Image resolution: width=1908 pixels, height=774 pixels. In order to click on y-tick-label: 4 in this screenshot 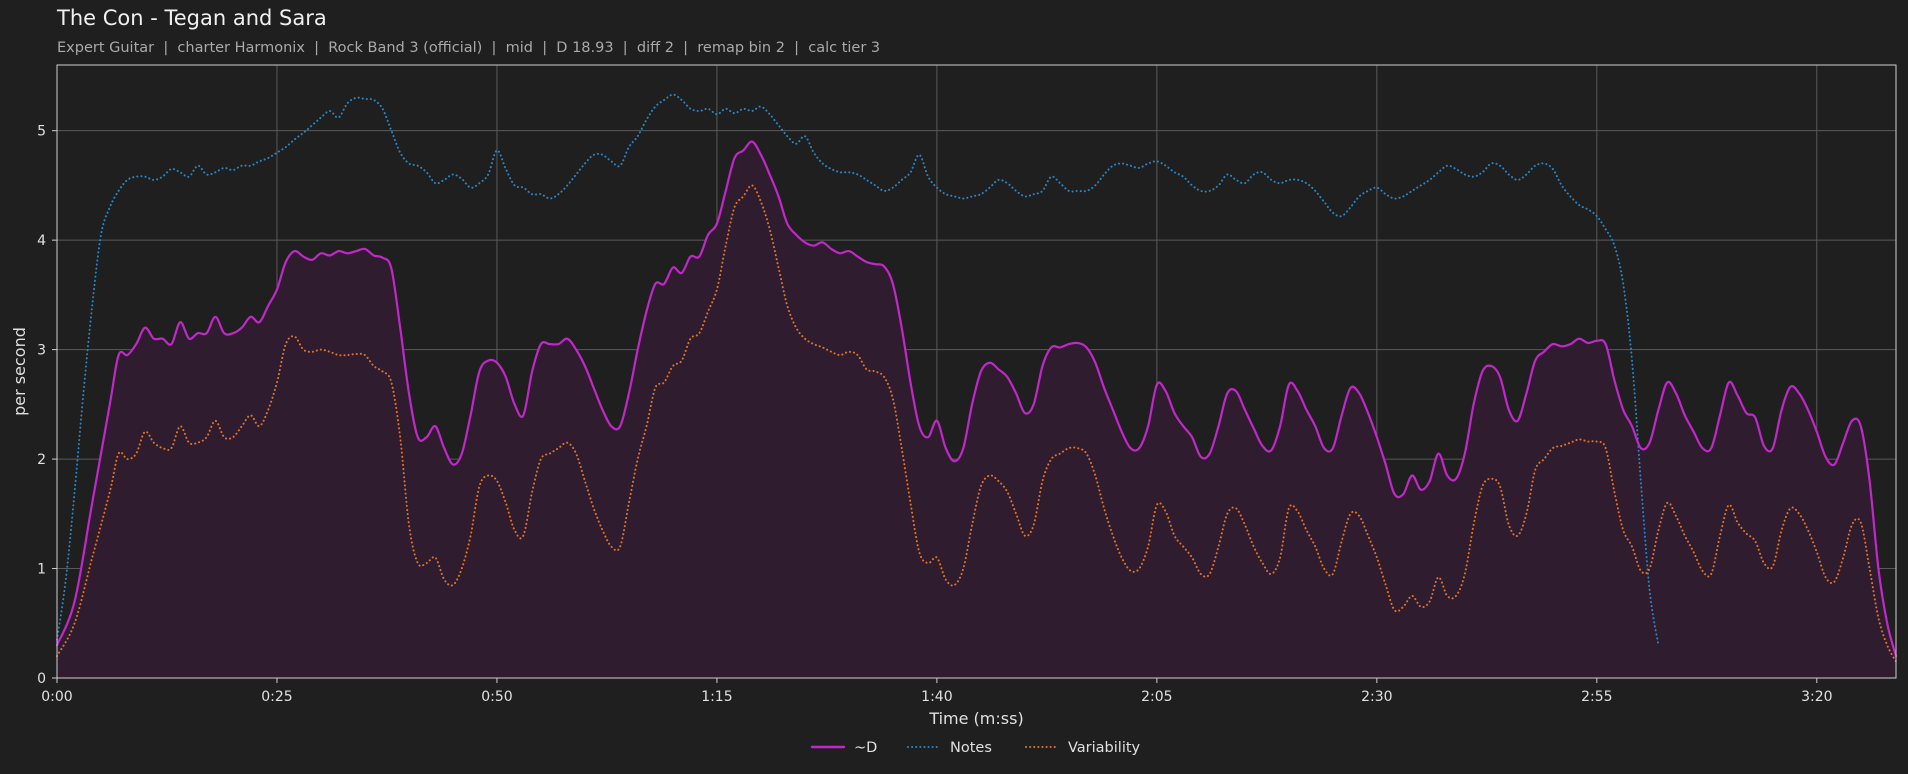, I will do `click(41, 241)`.